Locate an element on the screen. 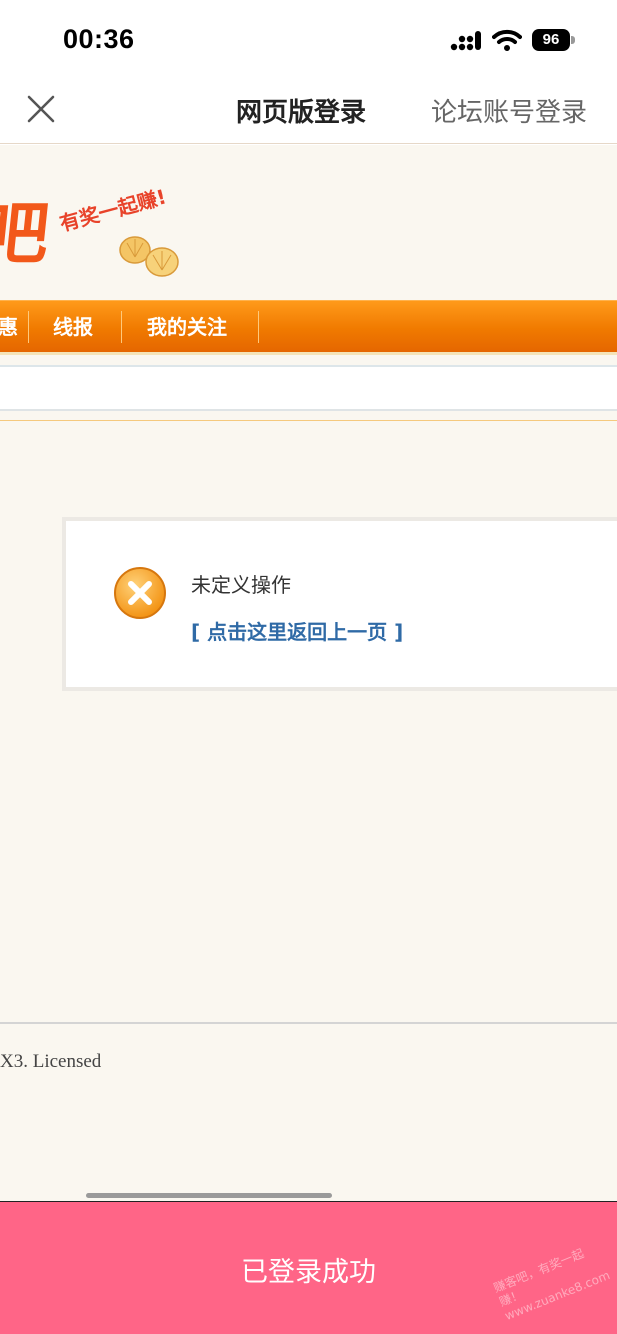 This screenshot has height=1334, width=617. close-icon is located at coordinates (41, 109).